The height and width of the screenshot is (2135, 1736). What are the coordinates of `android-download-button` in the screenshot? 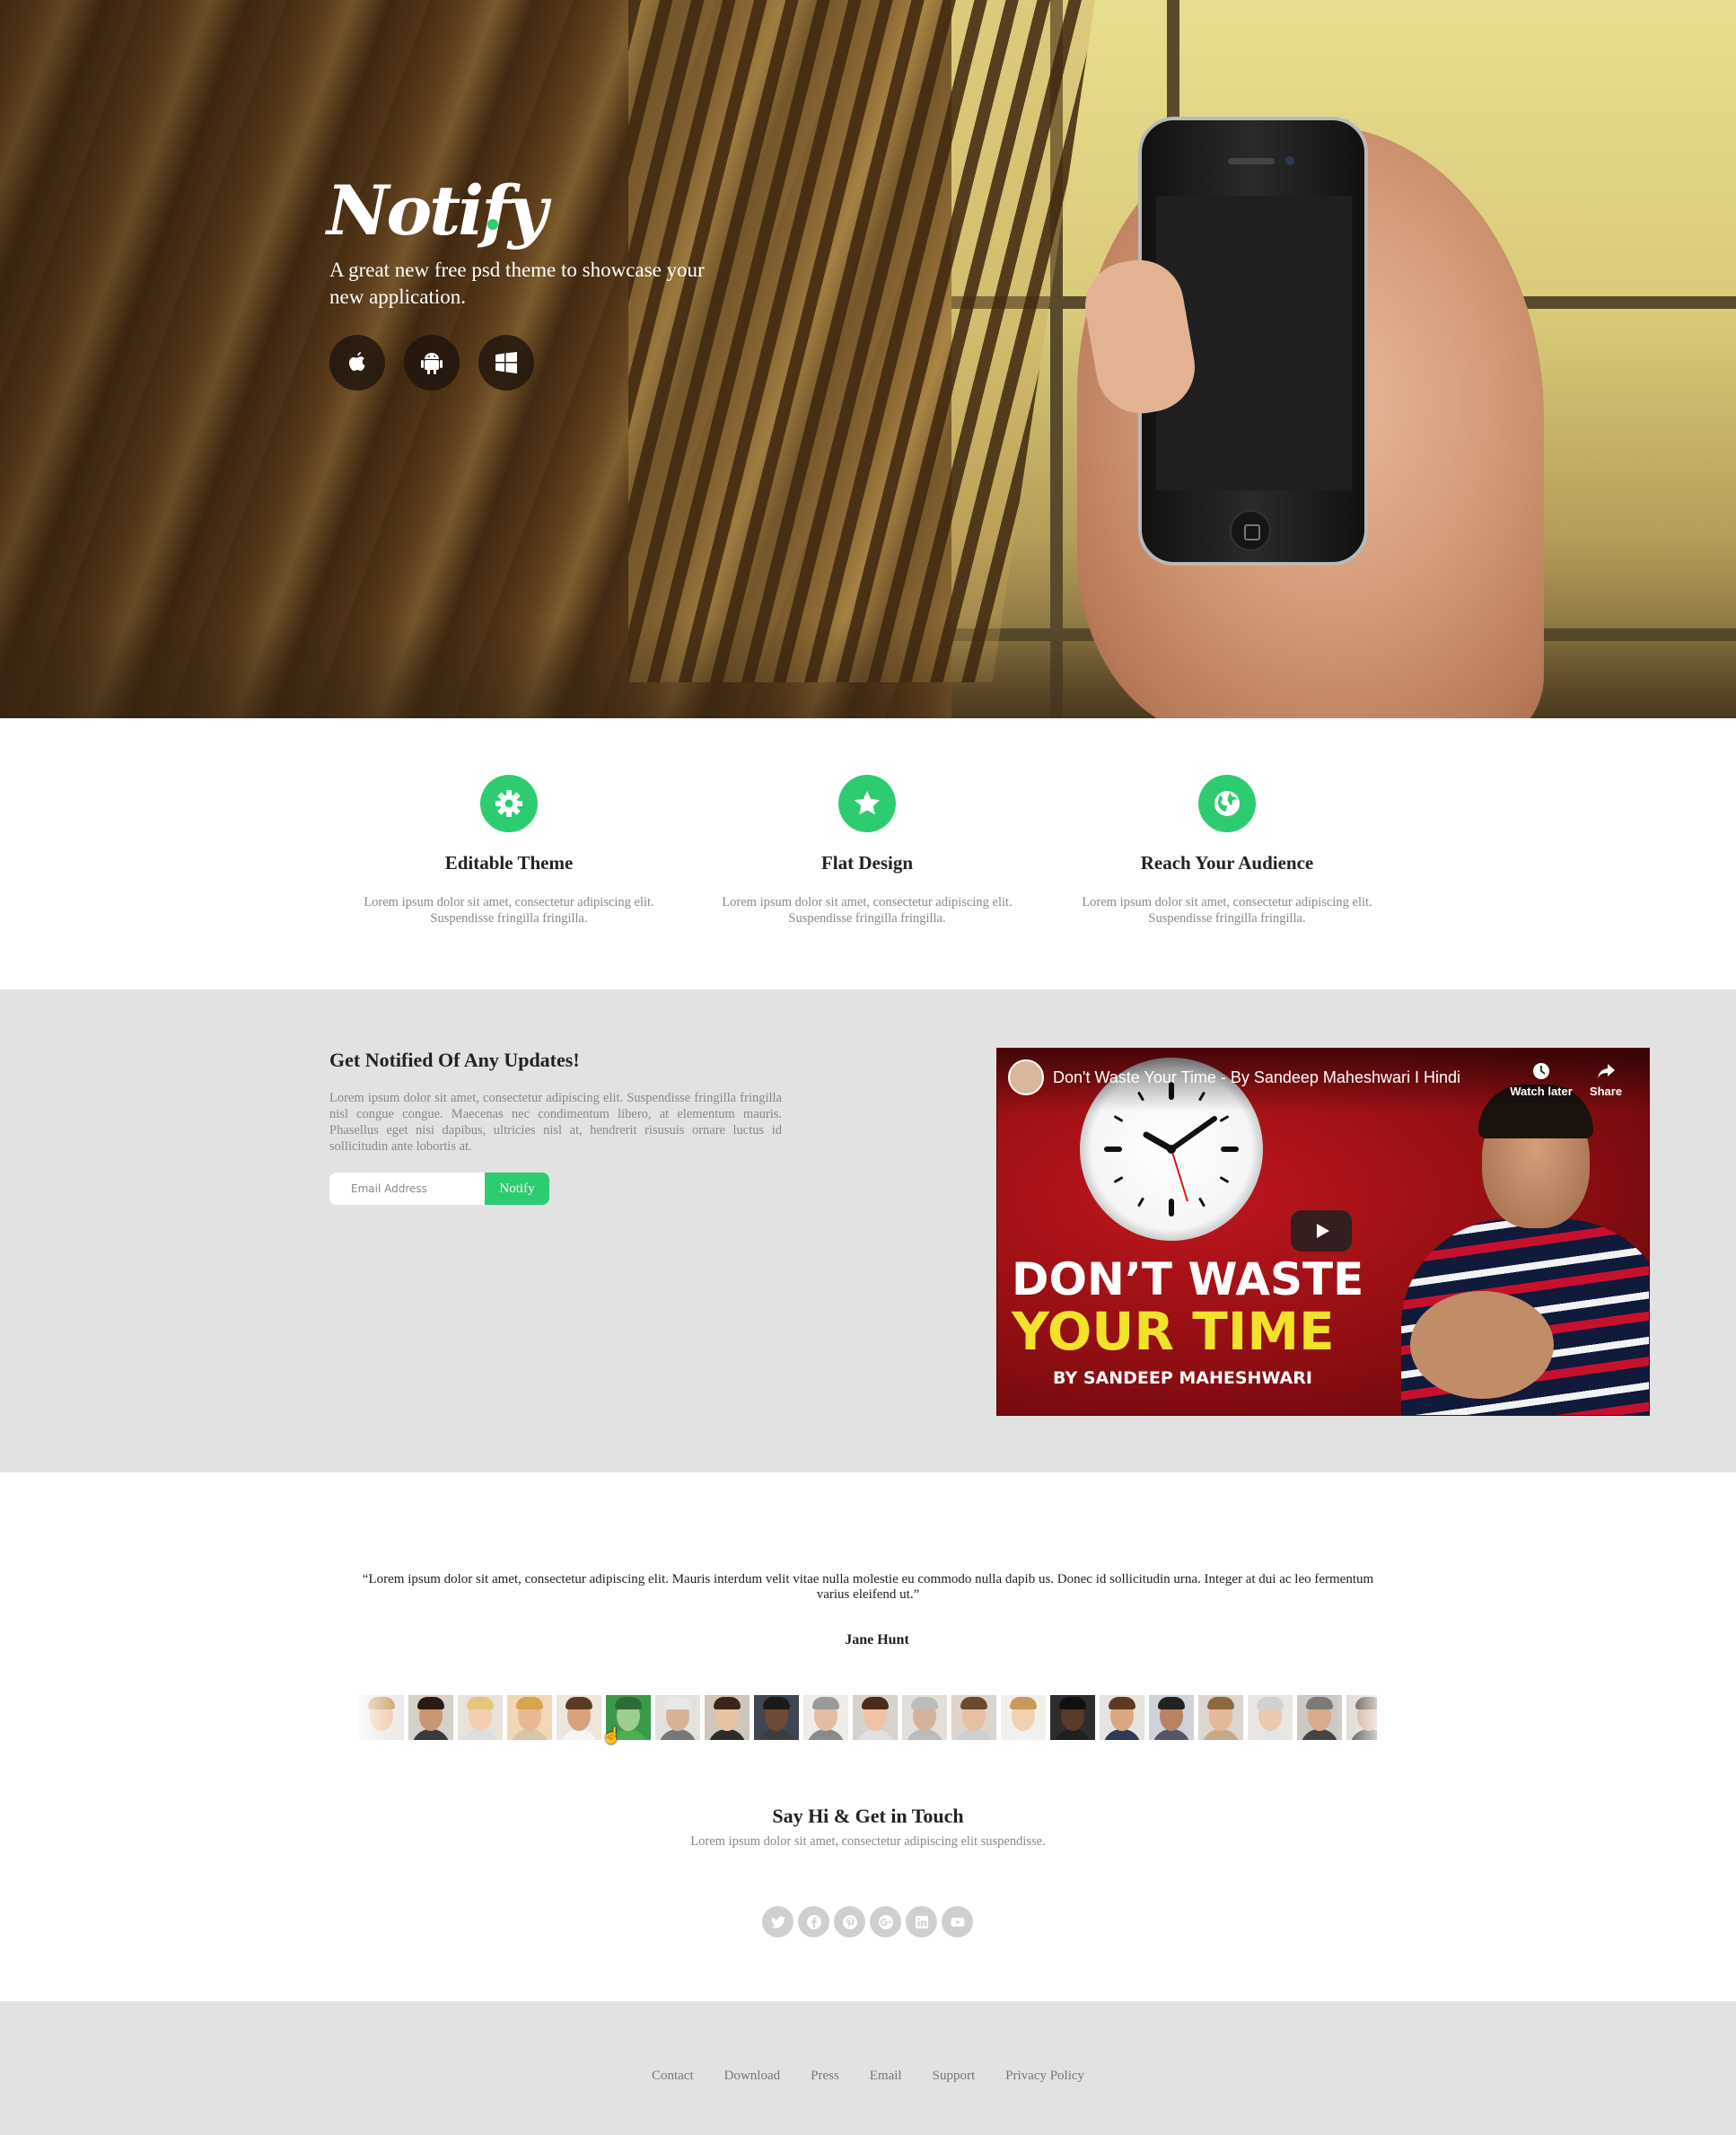 It's located at (432, 363).